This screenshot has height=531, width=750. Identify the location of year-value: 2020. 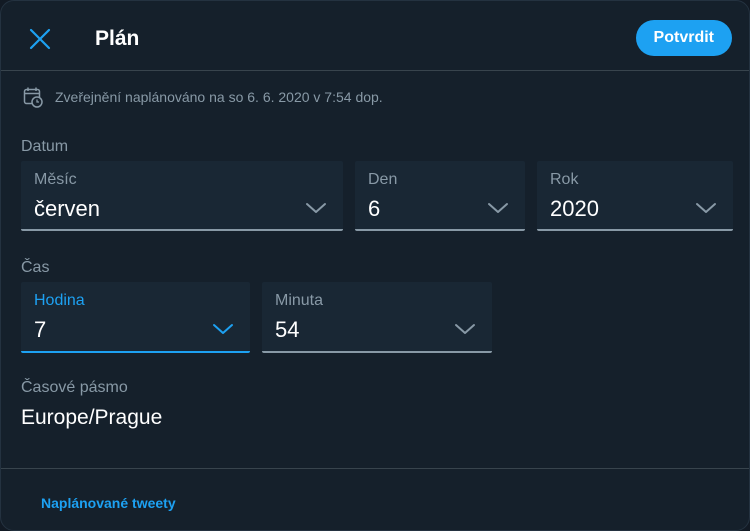
(574, 208).